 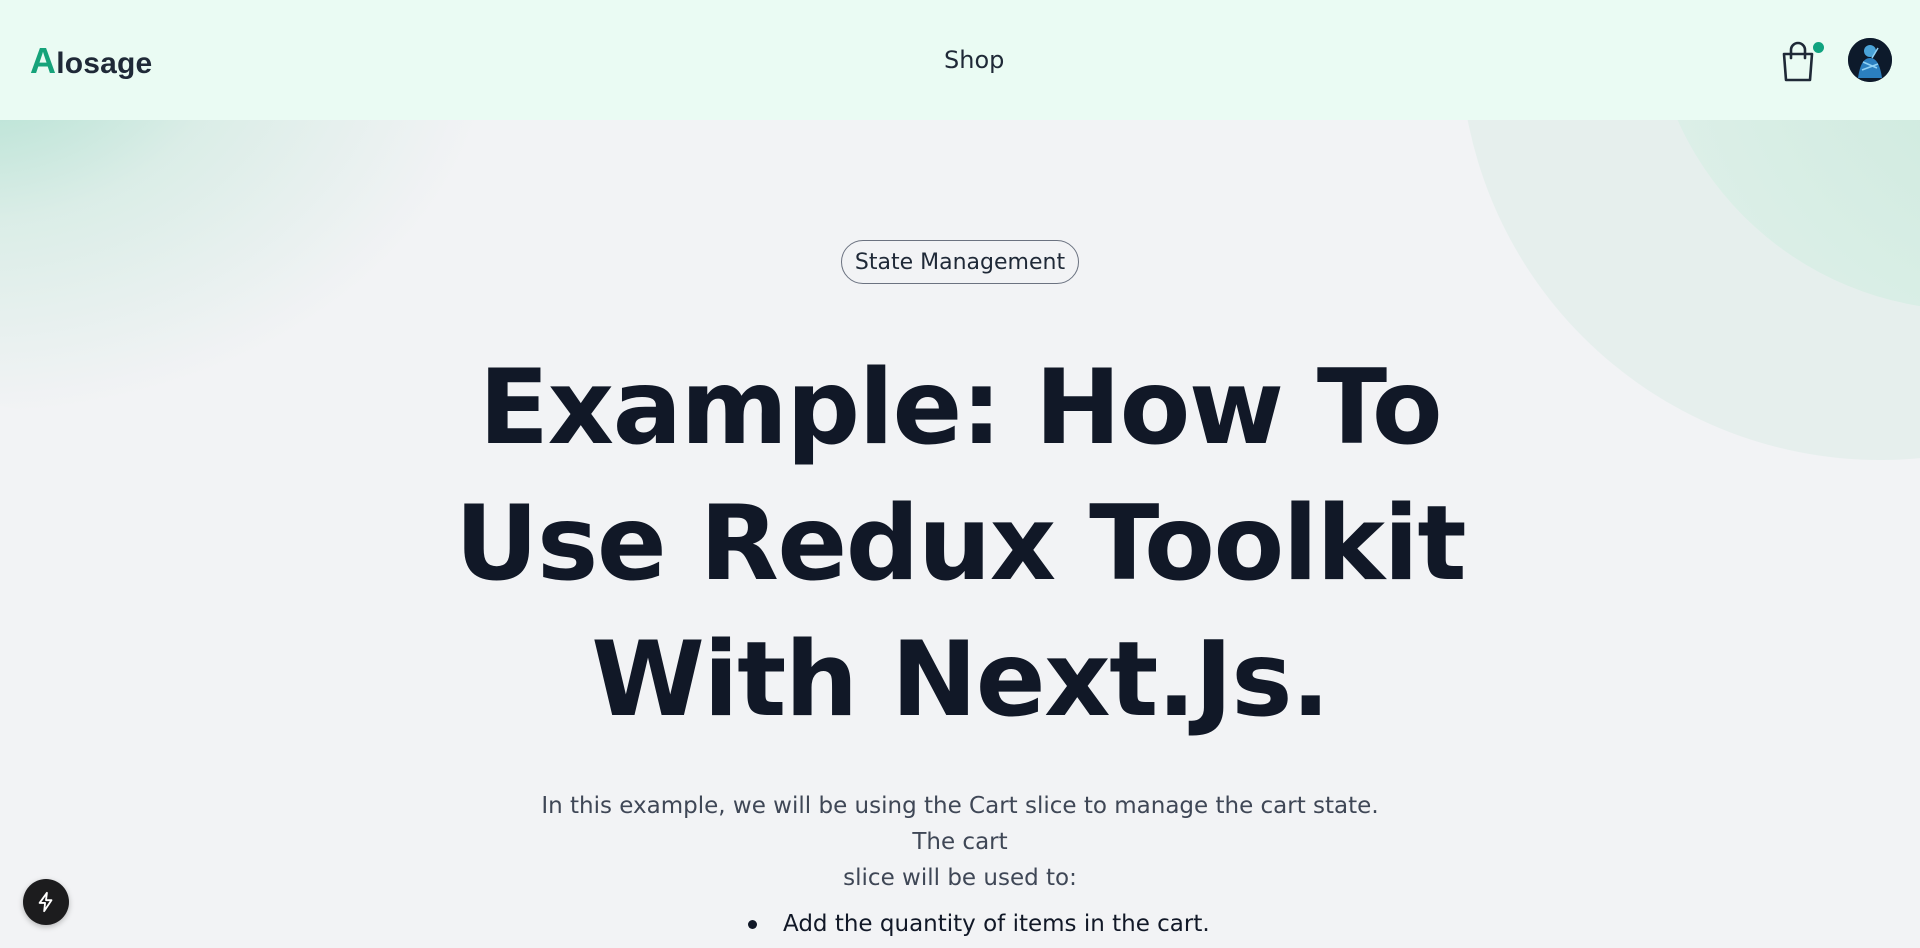 I want to click on user-avatar-icon, so click(x=1870, y=60).